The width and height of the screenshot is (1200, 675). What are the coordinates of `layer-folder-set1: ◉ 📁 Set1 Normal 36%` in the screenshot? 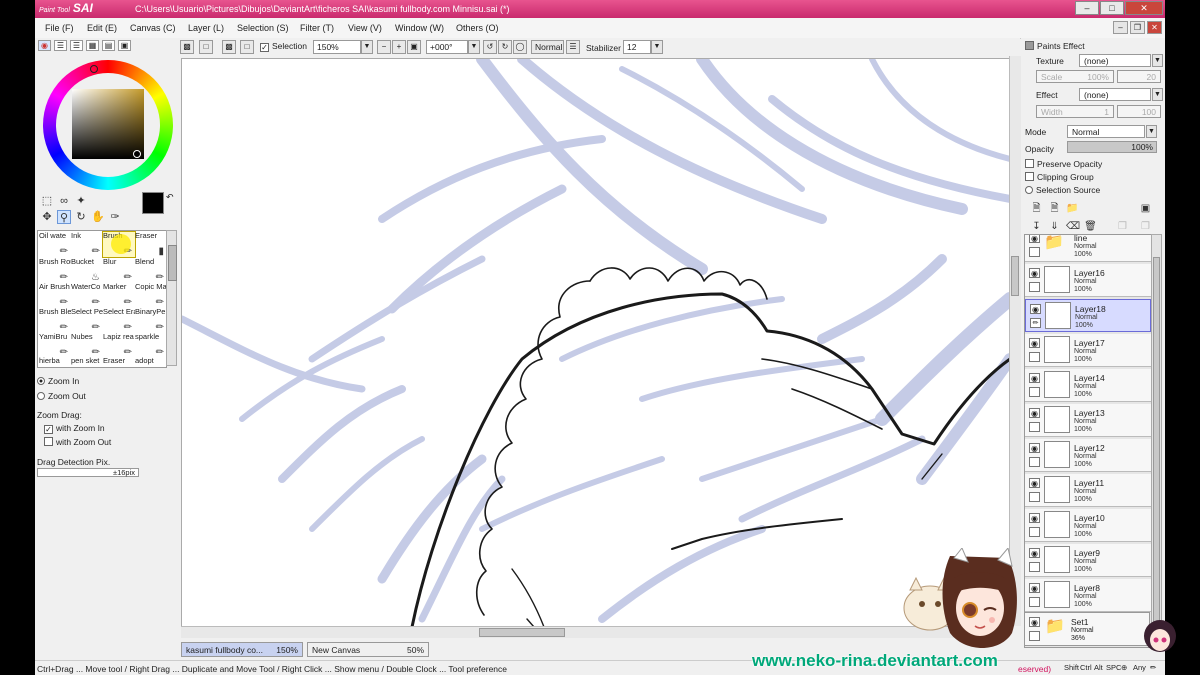 It's located at (1087, 629).